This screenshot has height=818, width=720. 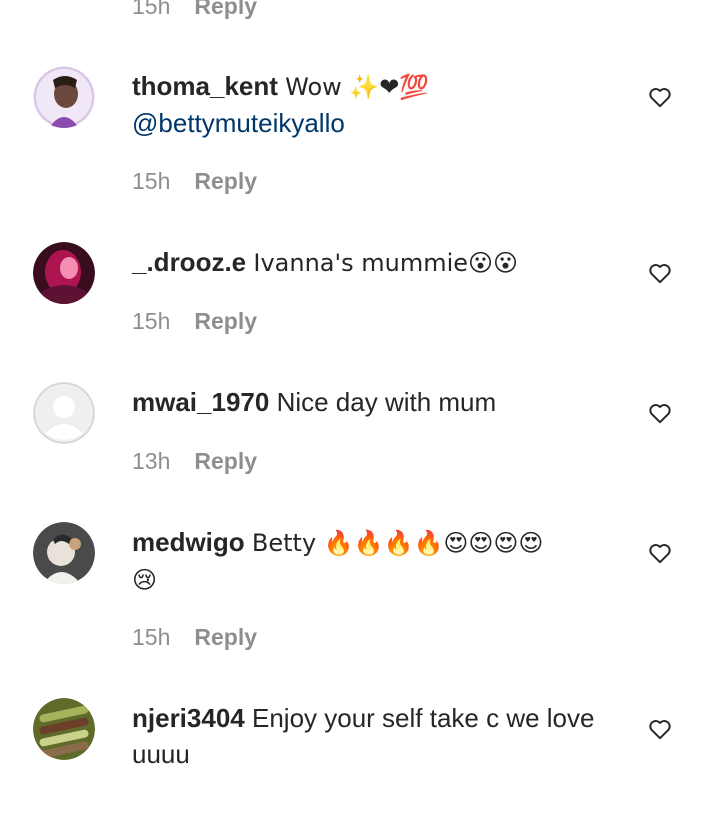 I want to click on comment-username: mwai_1970, so click(x=200, y=402).